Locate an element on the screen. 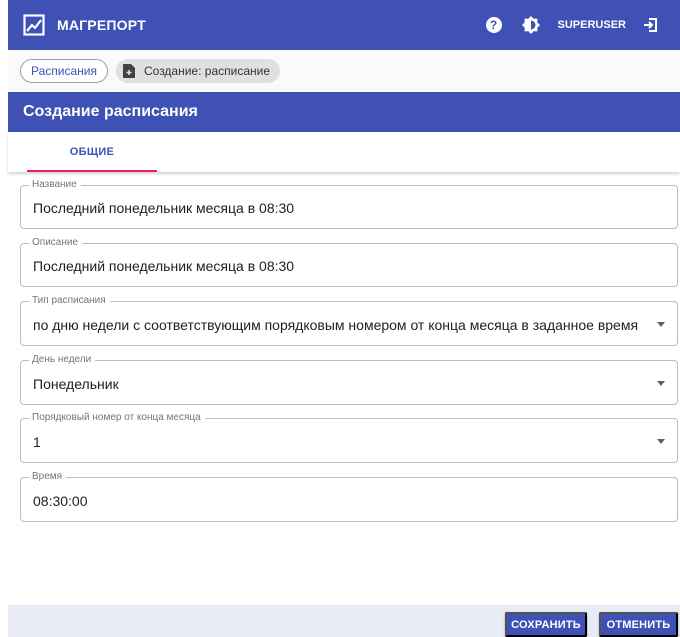 The width and height of the screenshot is (680, 637). app-logo-icon is located at coordinates (34, 25).